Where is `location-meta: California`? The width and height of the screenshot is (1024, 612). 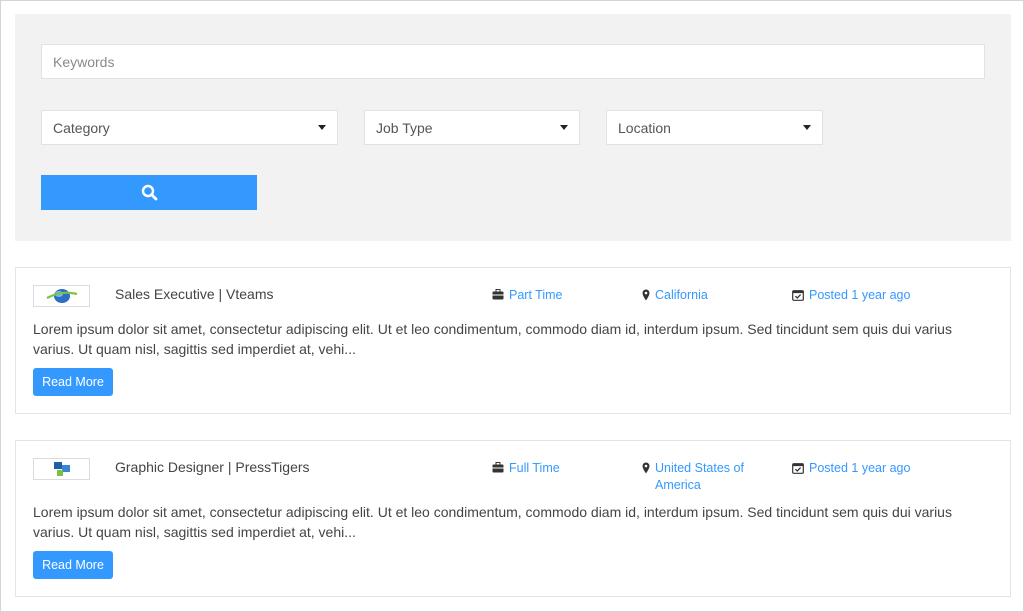 location-meta: California is located at coordinates (707, 295).